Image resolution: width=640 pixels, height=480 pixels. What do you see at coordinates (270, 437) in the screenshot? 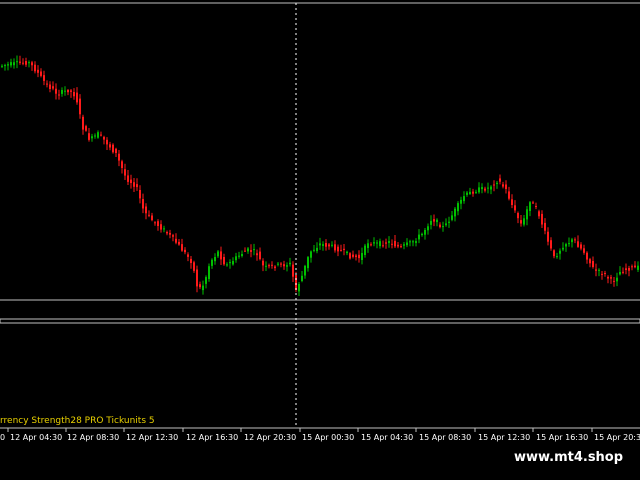
I see `time-label: 12 Apr 20:30` at bounding box center [270, 437].